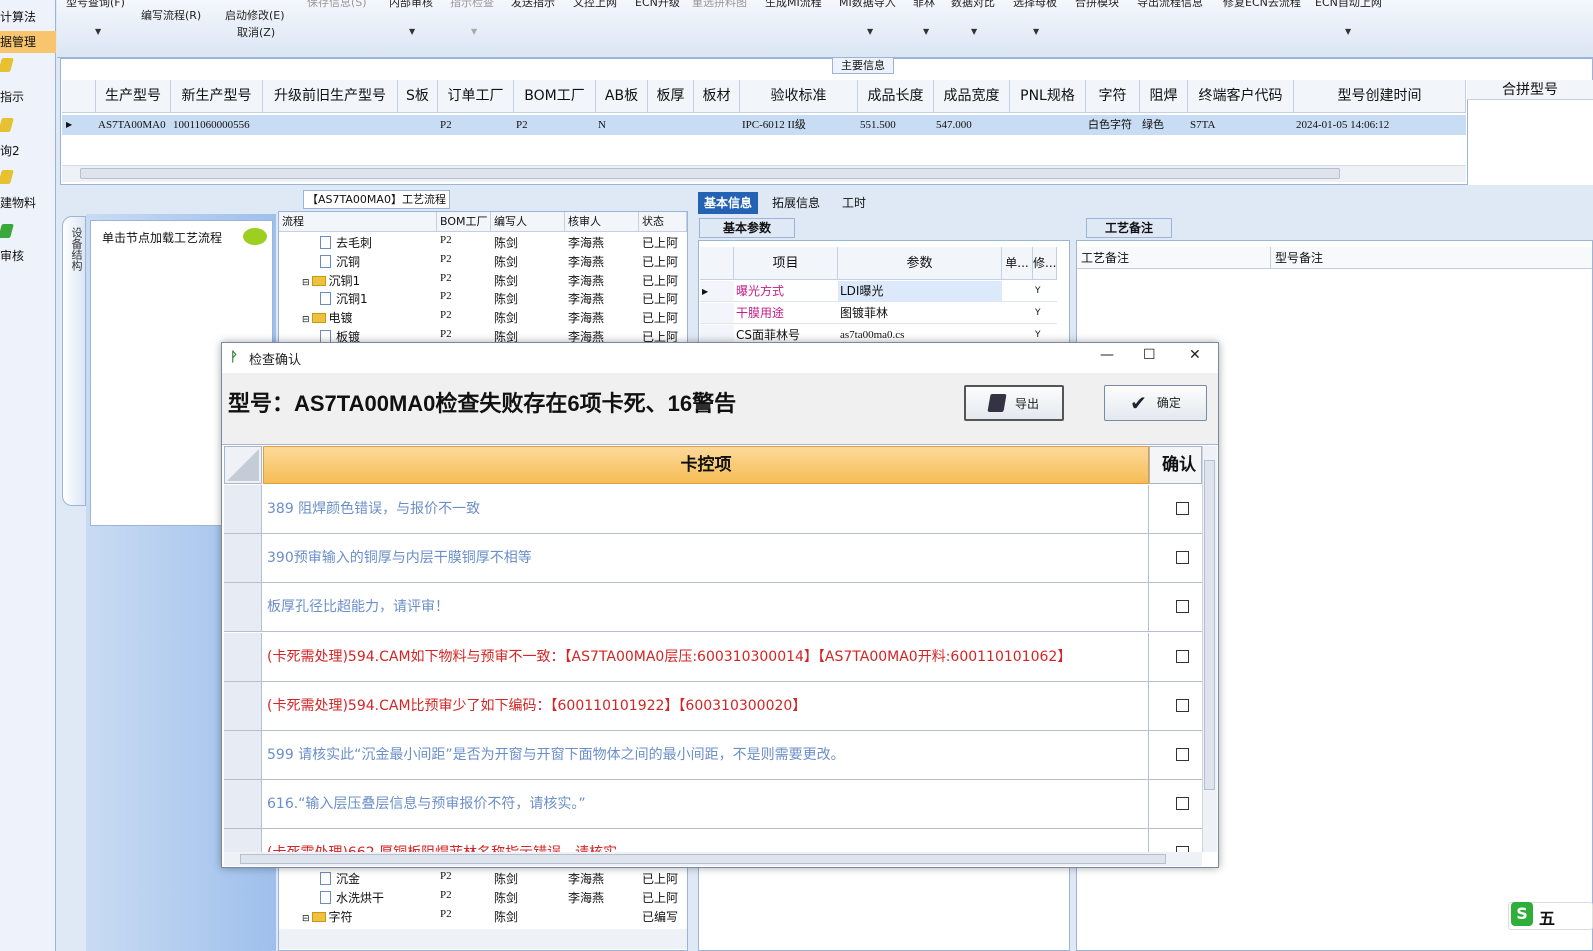 This screenshot has height=951, width=1593. I want to click on tree-node: ⊟ 沉铜1, so click(331, 280).